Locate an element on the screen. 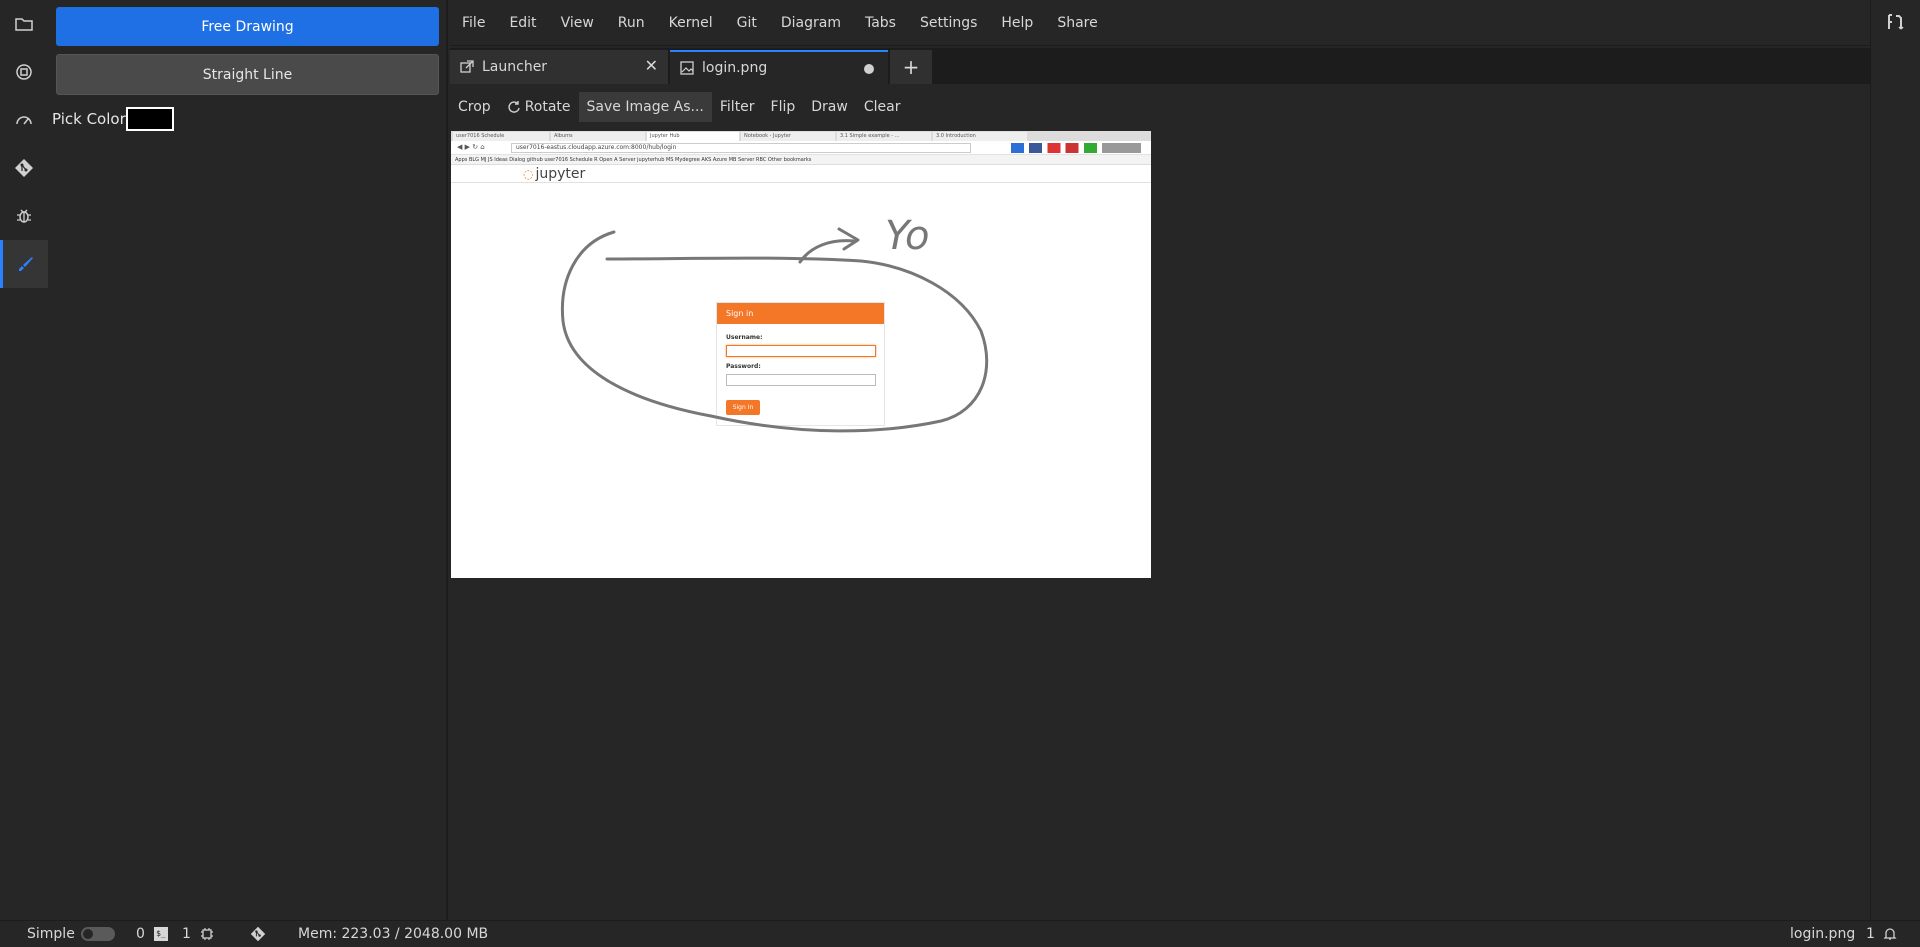  crop-button: Crop is located at coordinates (474, 107).